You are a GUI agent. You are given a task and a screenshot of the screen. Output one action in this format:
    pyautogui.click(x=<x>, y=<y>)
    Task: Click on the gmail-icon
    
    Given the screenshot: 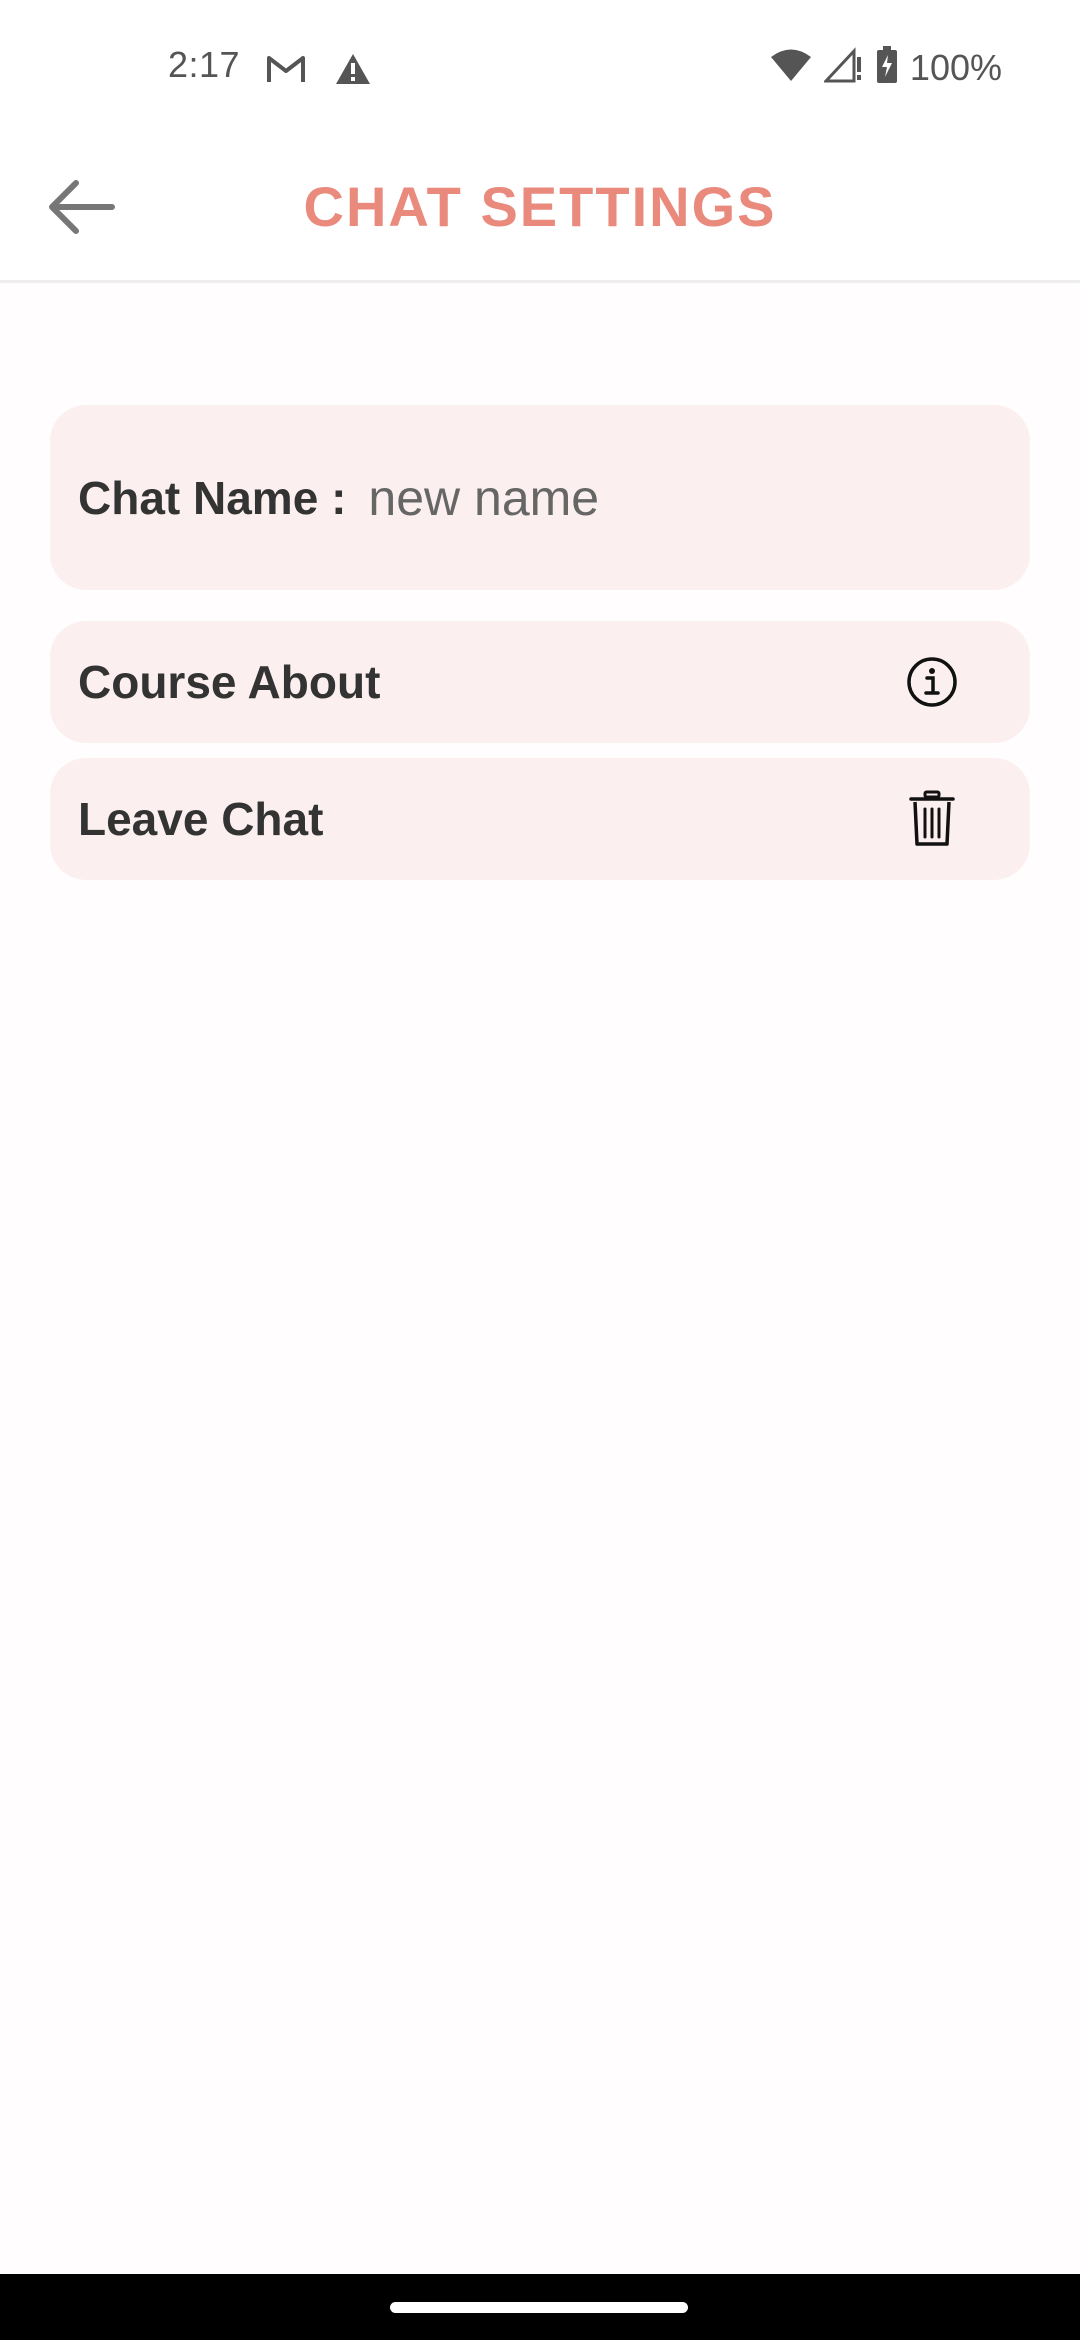 What is the action you would take?
    pyautogui.click(x=286, y=71)
    